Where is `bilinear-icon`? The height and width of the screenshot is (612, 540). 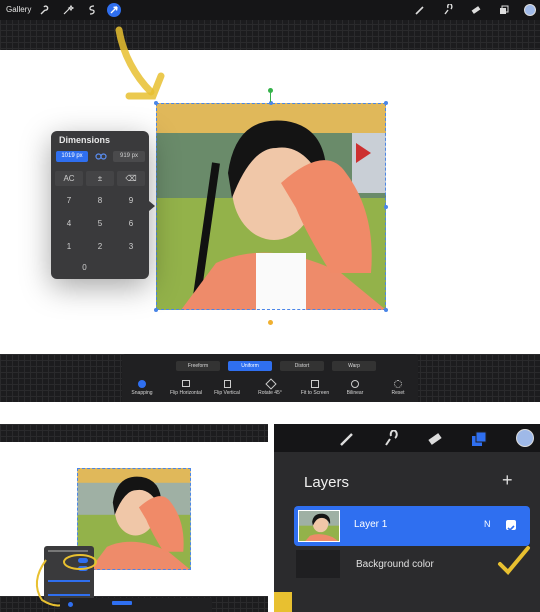
bilinear-icon is located at coordinates (355, 384).